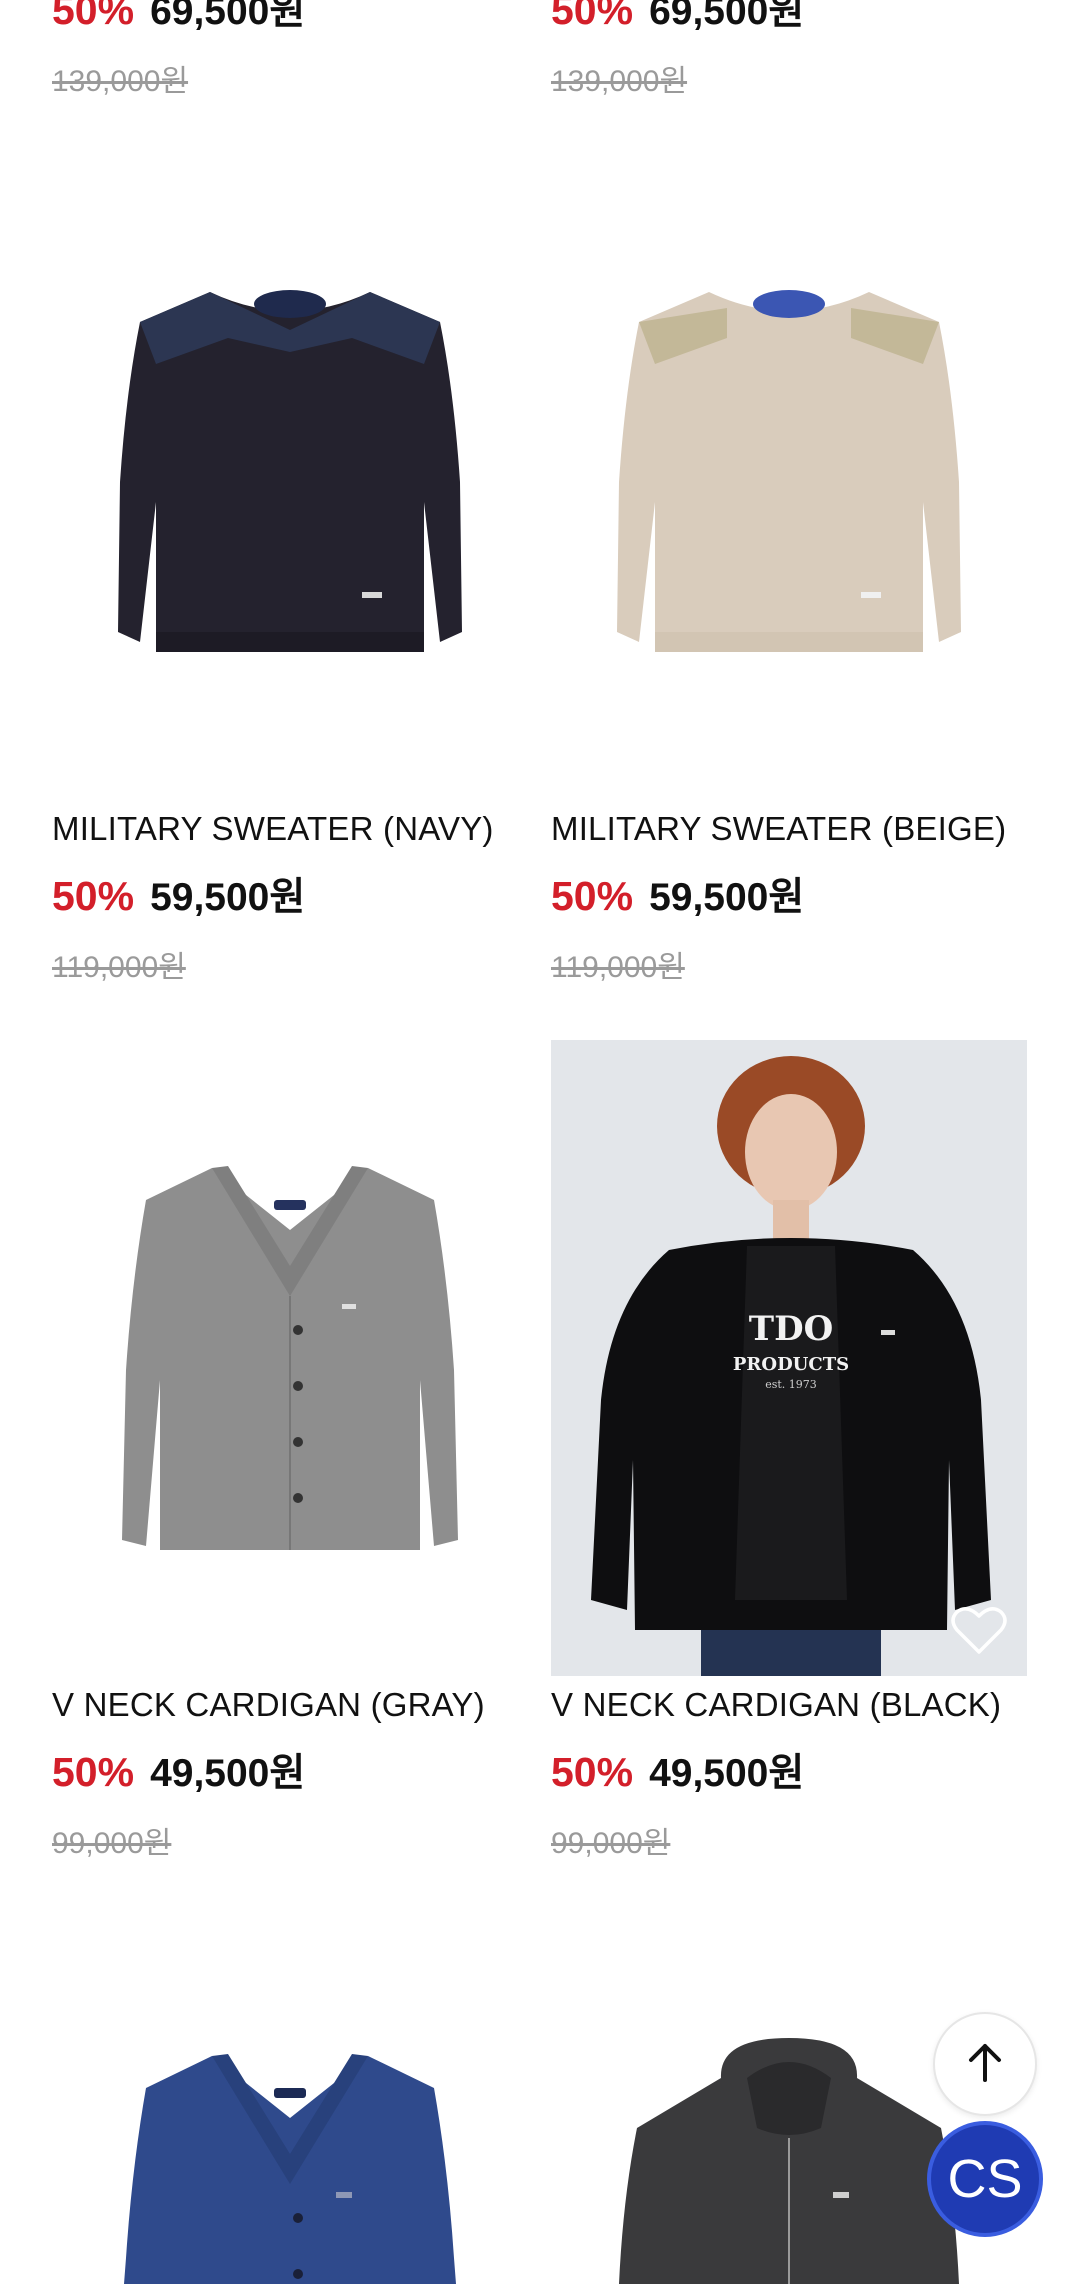 This screenshot has width=1080, height=2284. I want to click on gray-cardigan-image, so click(290, 1358).